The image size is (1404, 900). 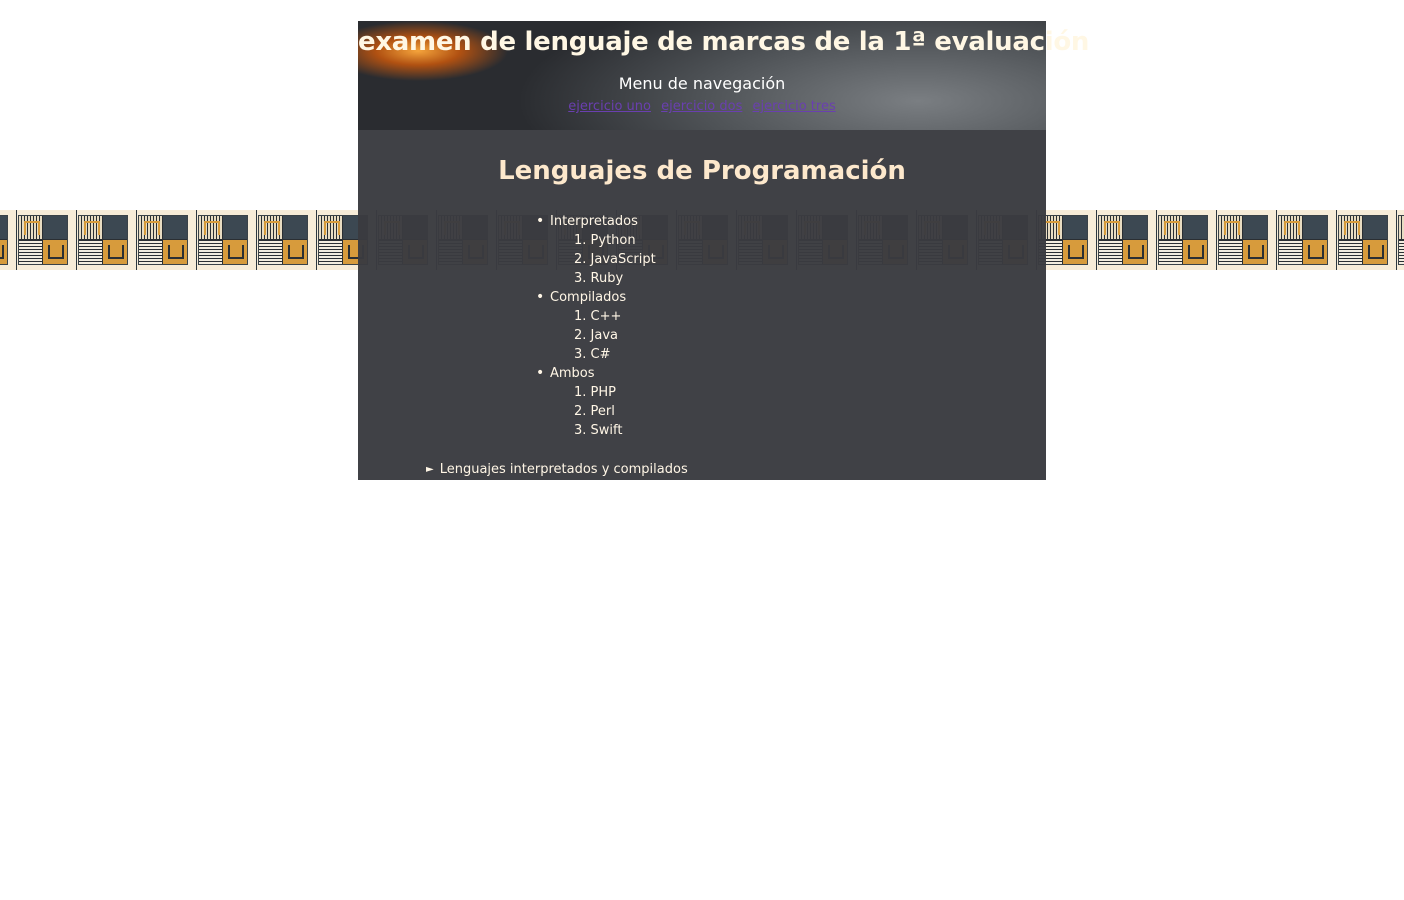 What do you see at coordinates (599, 278) in the screenshot?
I see `list-item: 3. Ruby` at bounding box center [599, 278].